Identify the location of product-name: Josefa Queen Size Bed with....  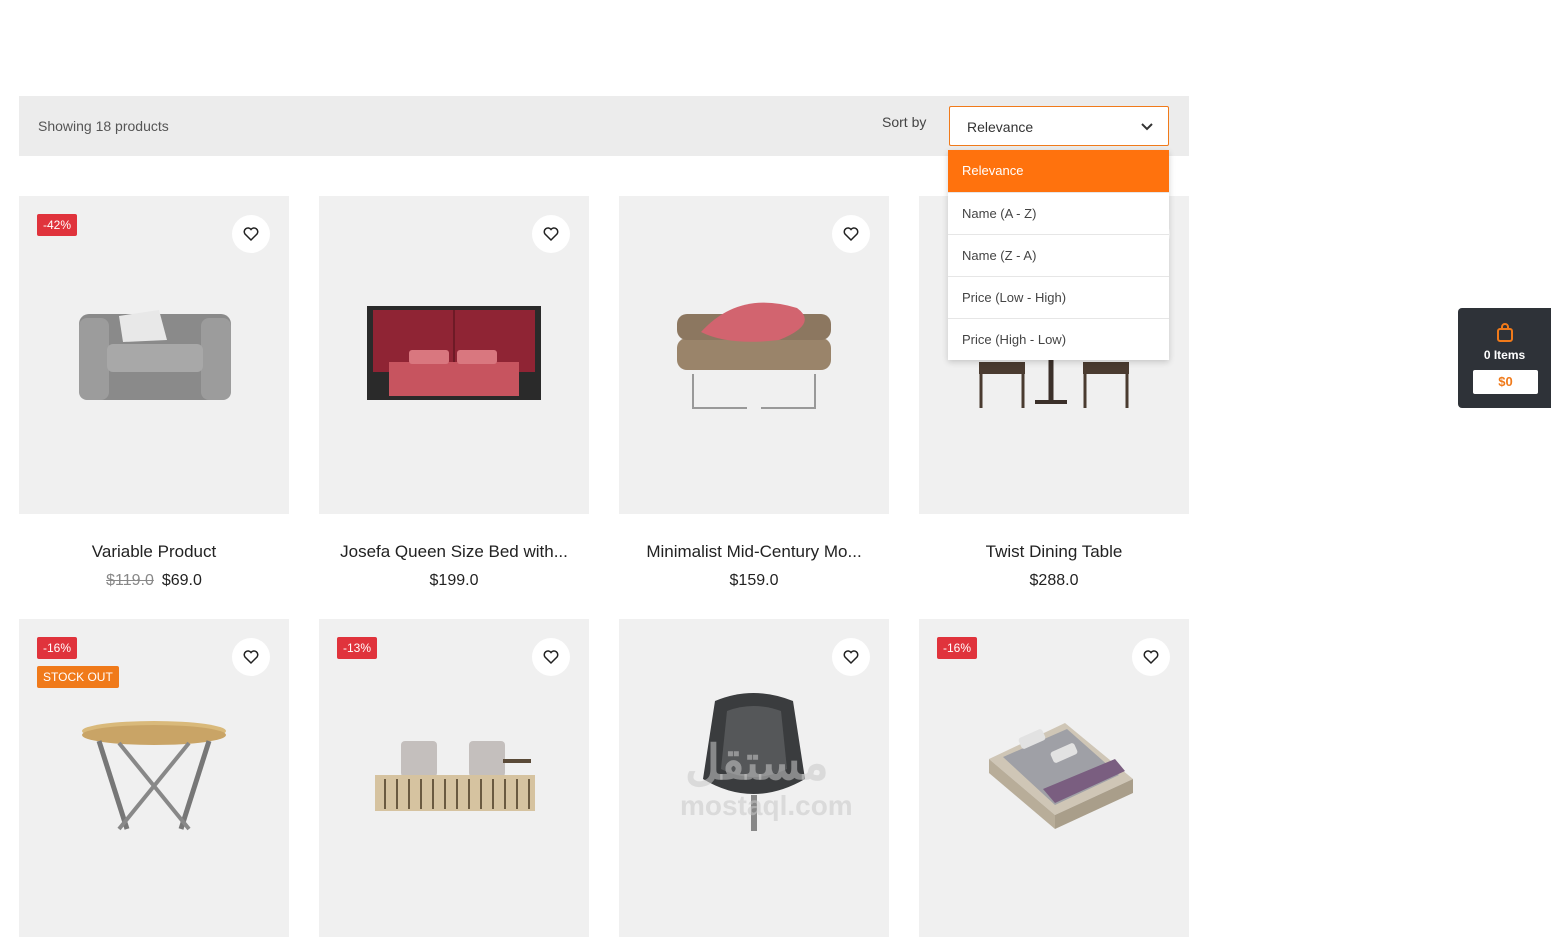
(454, 552).